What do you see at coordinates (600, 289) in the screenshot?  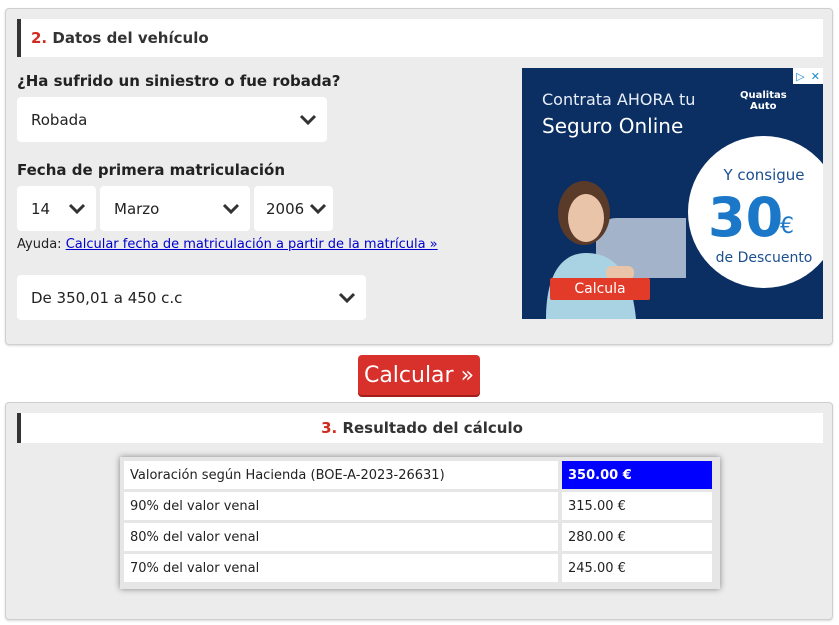 I see `ad-cta-button: Calcula` at bounding box center [600, 289].